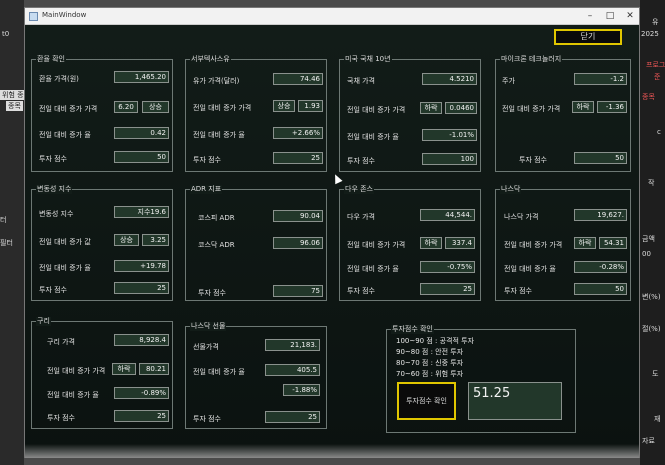  What do you see at coordinates (208, 326) in the screenshot?
I see `panel-title: 나스닥 선물` at bounding box center [208, 326].